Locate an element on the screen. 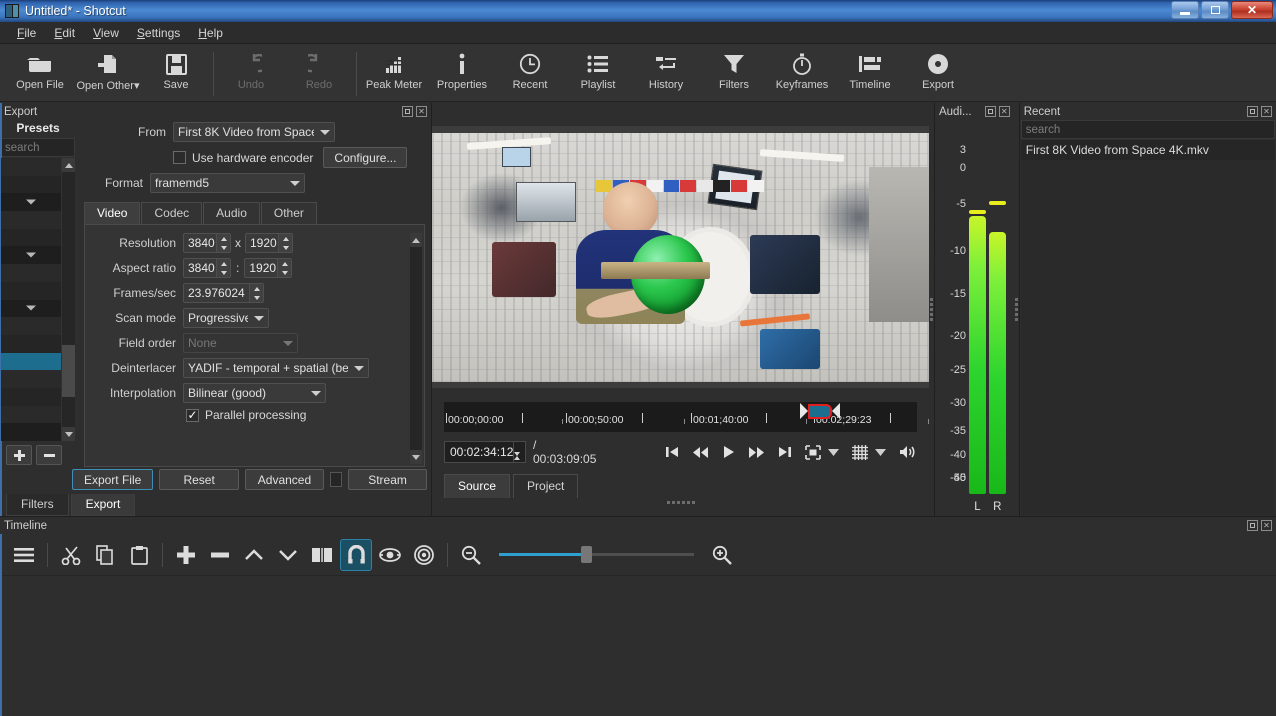  fast-forward-icon is located at coordinates (756, 452).